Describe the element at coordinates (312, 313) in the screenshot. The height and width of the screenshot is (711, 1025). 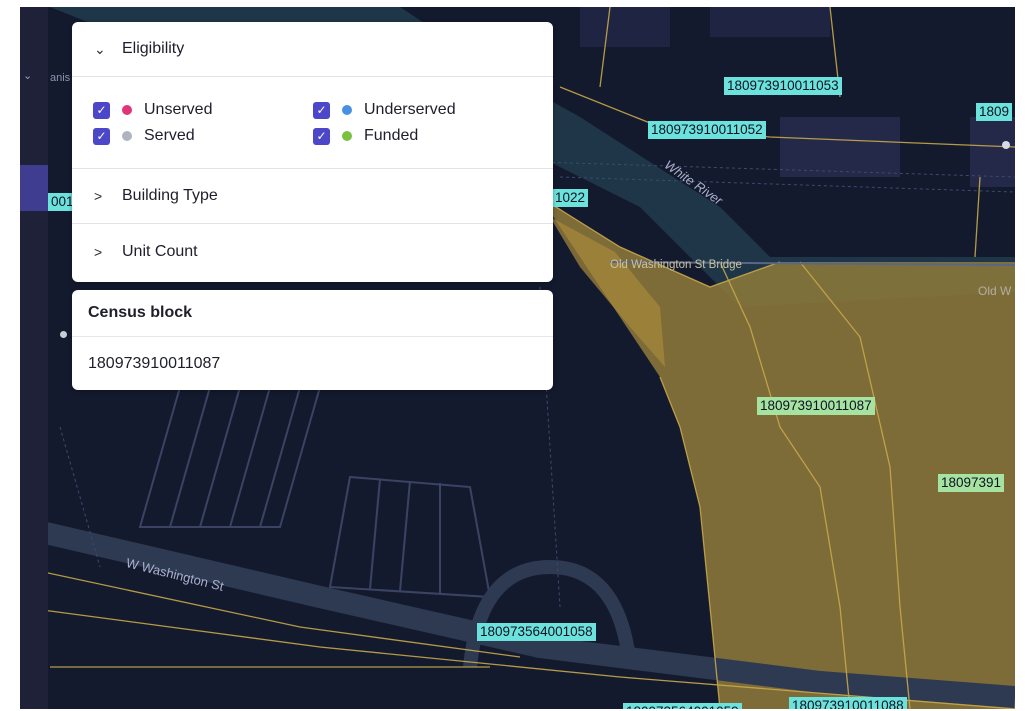
I see `census-block-title: Census block` at that location.